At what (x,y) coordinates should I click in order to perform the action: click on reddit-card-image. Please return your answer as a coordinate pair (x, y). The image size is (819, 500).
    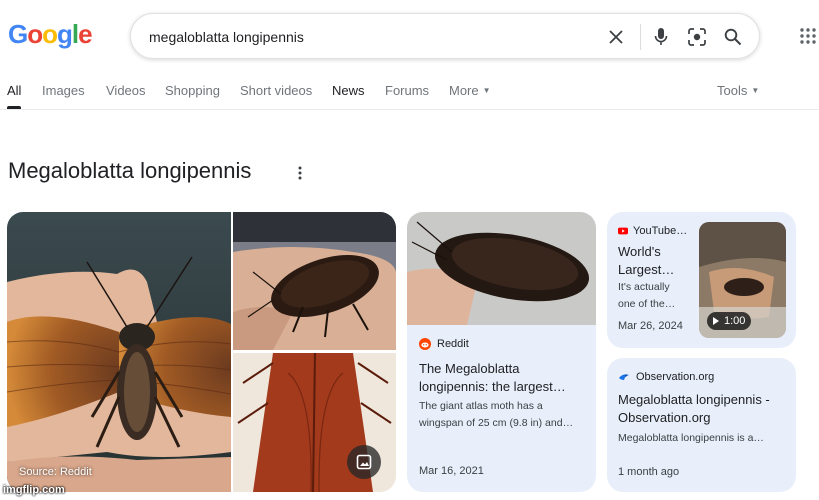
    Looking at the image, I should click on (501, 268).